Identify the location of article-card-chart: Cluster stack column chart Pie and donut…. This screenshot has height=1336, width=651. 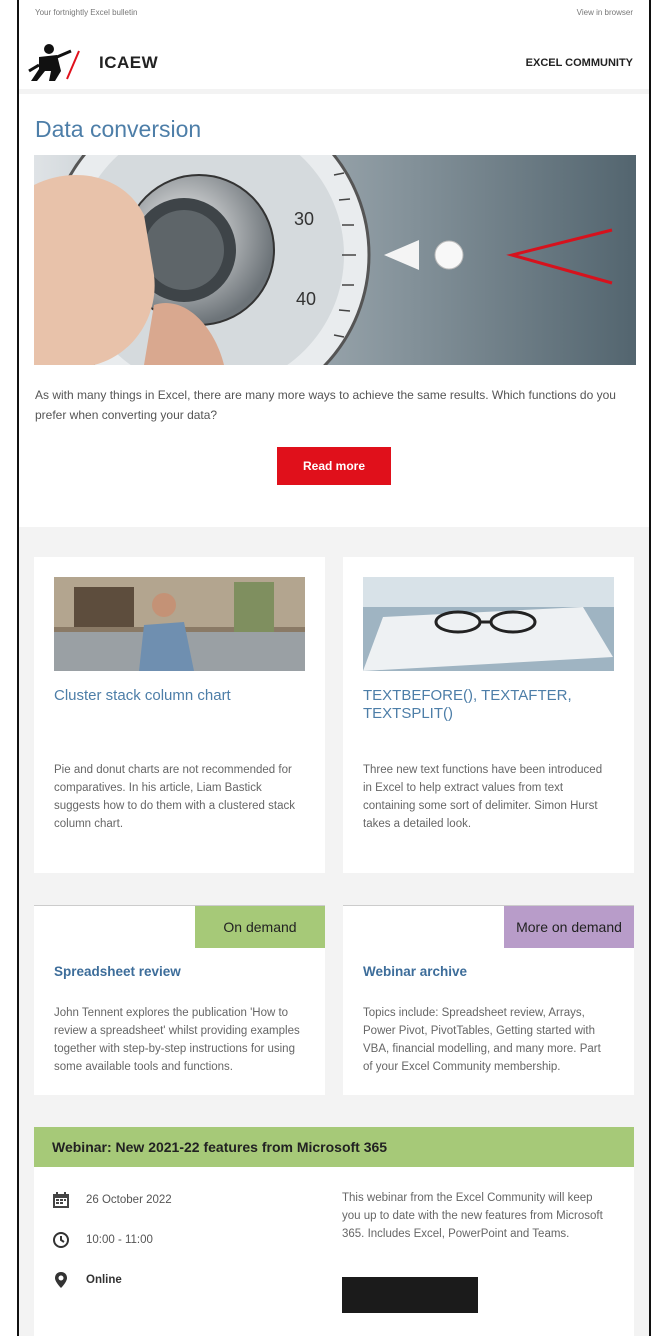
(179, 715).